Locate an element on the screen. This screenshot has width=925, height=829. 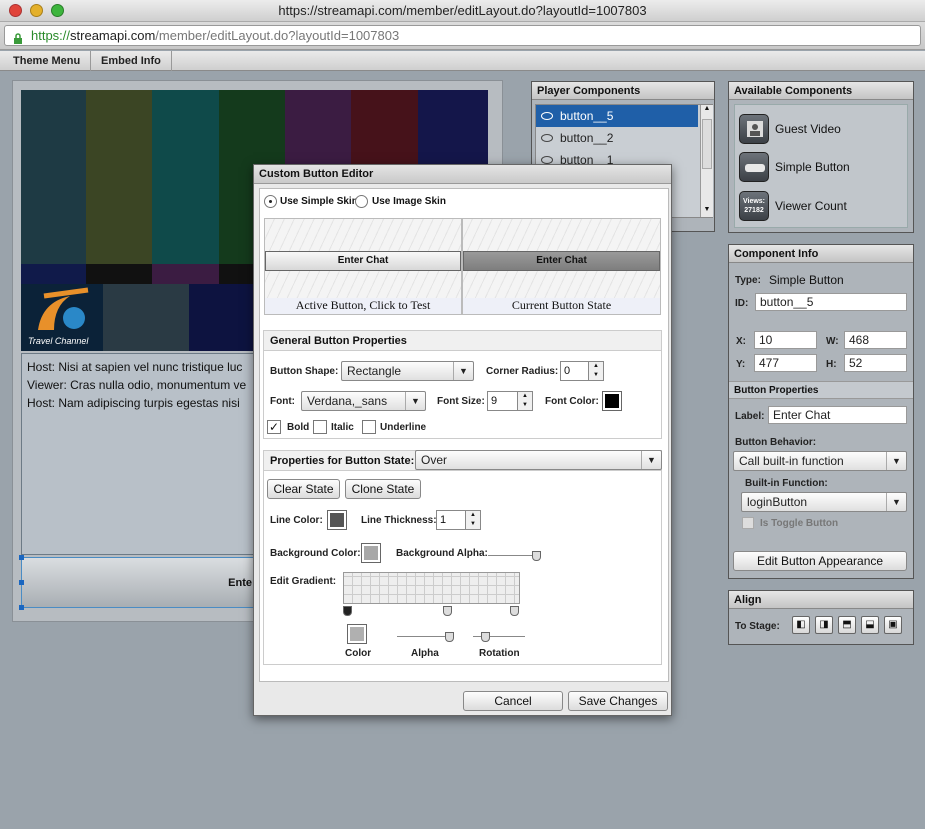
minimize-window-button is located at coordinates (36, 10).